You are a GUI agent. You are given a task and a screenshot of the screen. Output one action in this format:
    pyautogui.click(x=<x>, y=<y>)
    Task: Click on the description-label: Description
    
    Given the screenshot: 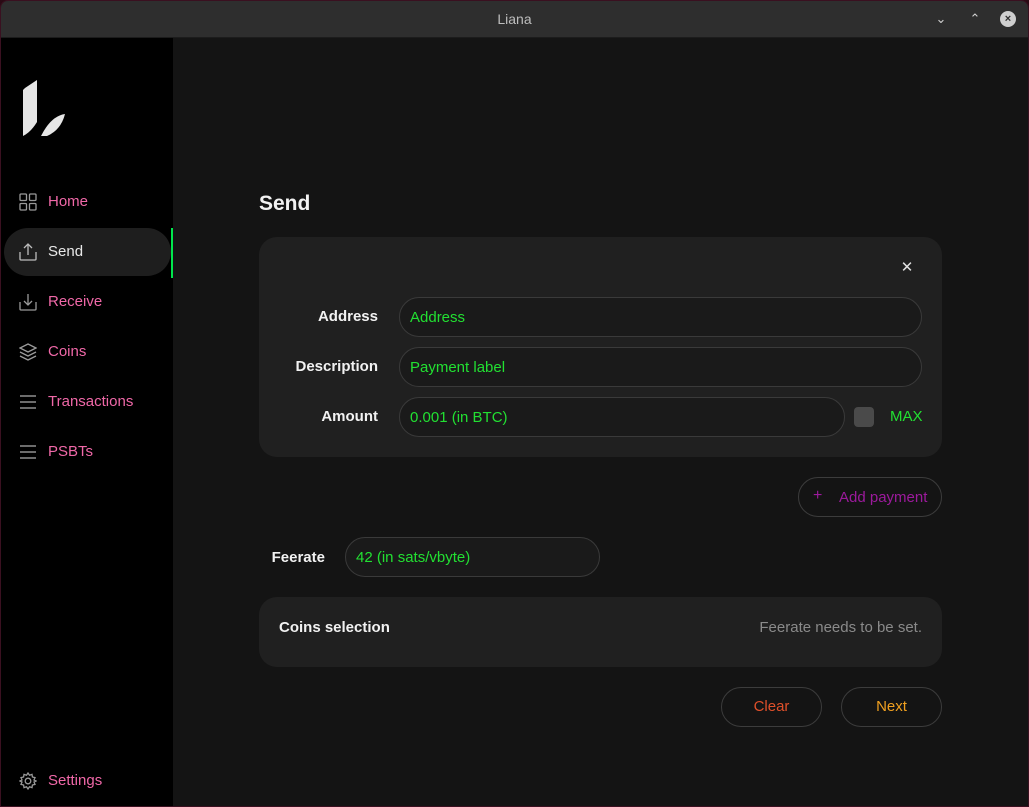 What is the action you would take?
    pyautogui.click(x=336, y=366)
    